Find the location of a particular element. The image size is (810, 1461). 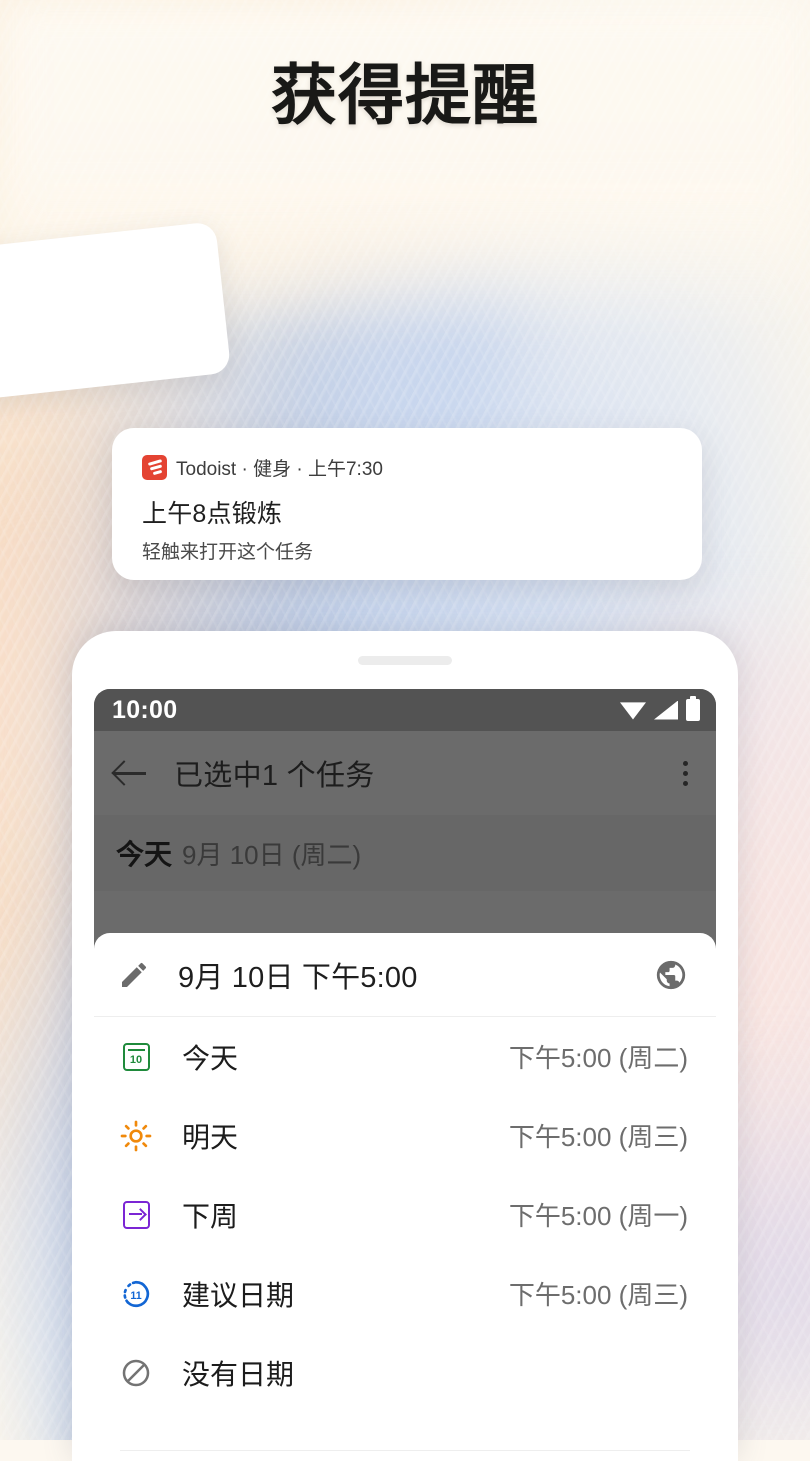

option-value: 下午5:00 (周二) is located at coordinates (598, 1058).